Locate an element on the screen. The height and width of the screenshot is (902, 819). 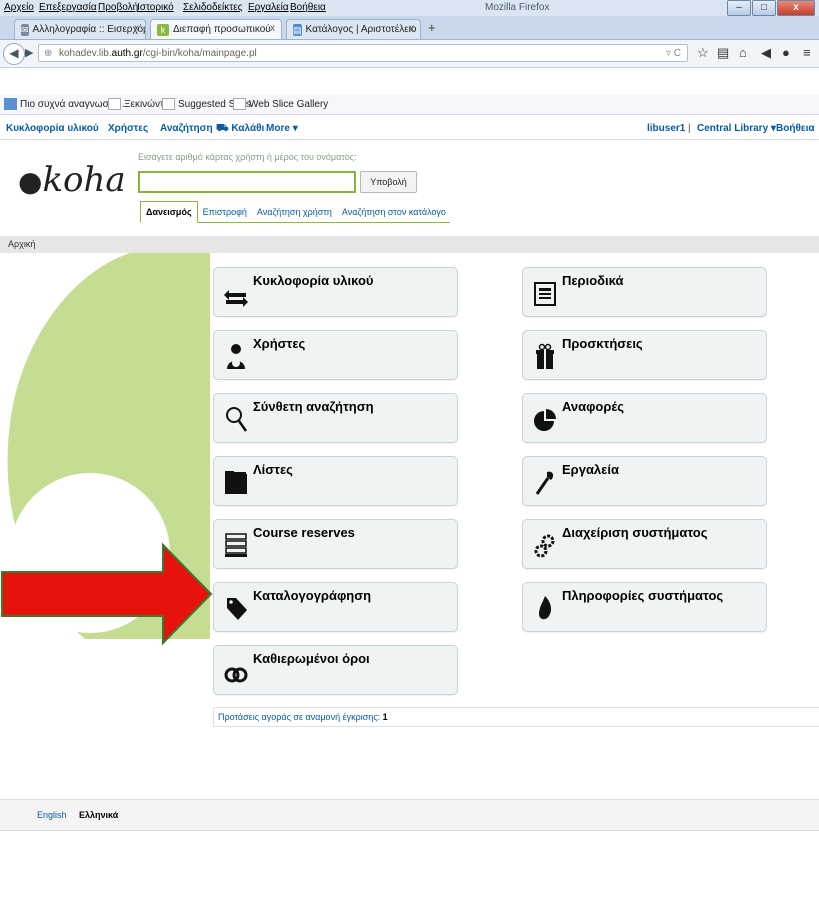
tile-label: Καθιερωμένοι όροι is located at coordinates (311, 658).